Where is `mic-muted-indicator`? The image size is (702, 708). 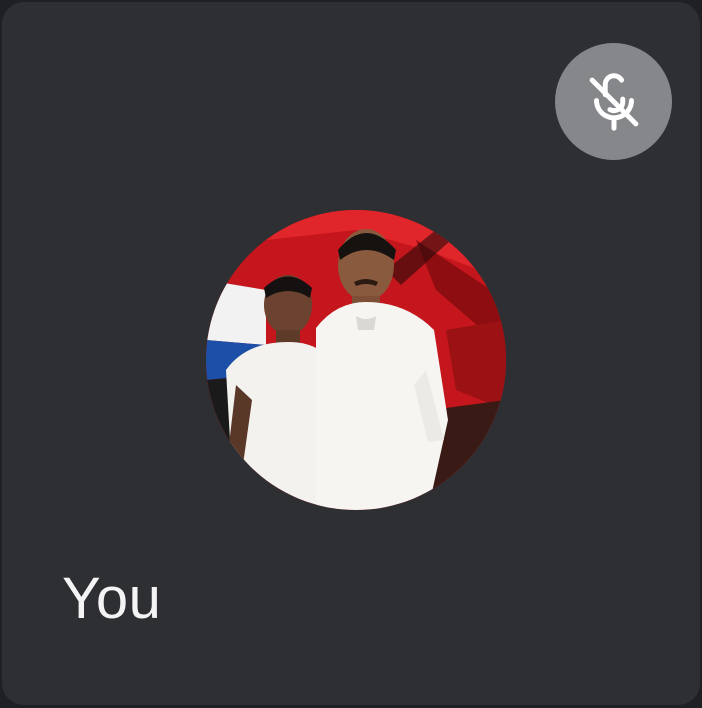
mic-muted-indicator is located at coordinates (613, 101).